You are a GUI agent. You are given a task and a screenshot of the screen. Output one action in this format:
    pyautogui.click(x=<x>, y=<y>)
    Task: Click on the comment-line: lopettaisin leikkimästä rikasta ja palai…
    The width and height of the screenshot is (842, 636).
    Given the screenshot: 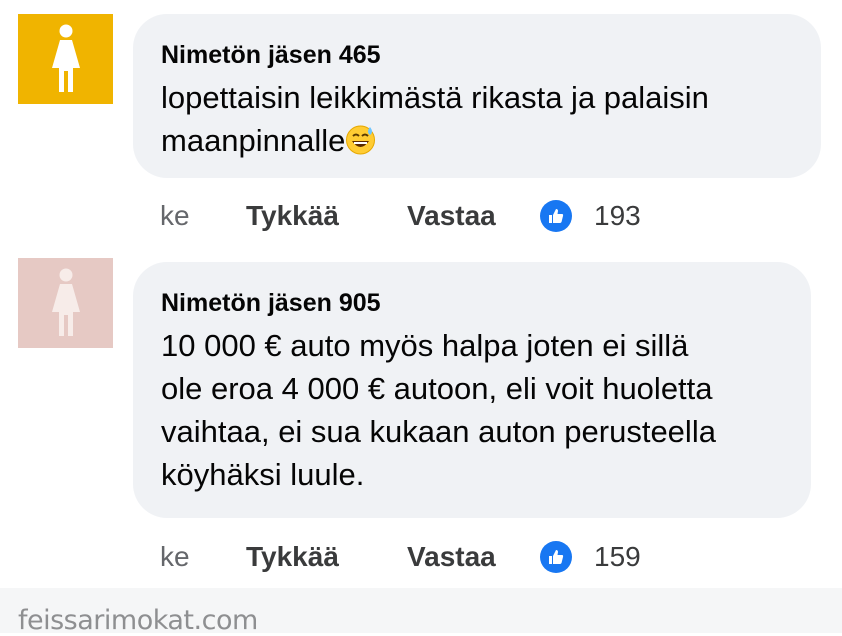 What is the action you would take?
    pyautogui.click(x=435, y=97)
    